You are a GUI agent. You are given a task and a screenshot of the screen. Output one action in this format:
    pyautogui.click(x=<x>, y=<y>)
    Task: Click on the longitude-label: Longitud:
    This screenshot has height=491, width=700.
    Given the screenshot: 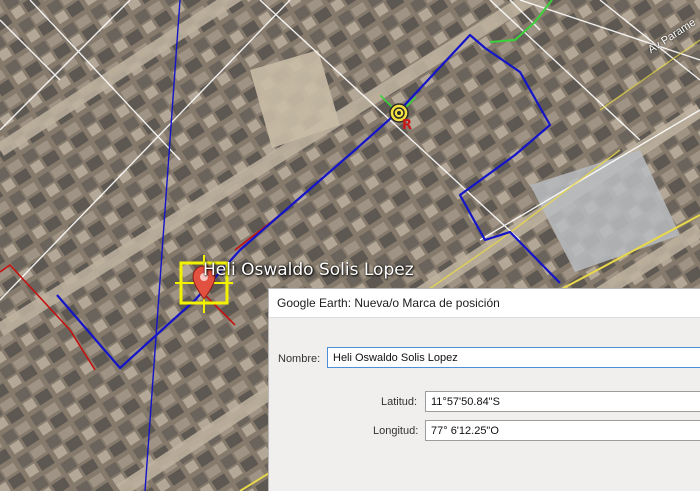 What is the action you would take?
    pyautogui.click(x=396, y=431)
    